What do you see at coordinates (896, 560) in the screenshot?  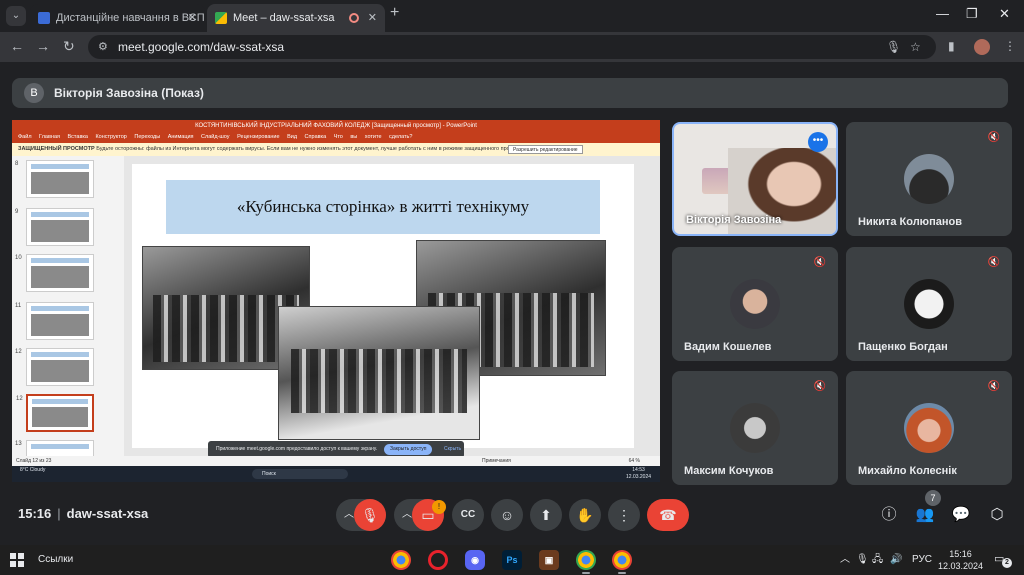 I see `tray-volume-icon: 🔊` at bounding box center [896, 560].